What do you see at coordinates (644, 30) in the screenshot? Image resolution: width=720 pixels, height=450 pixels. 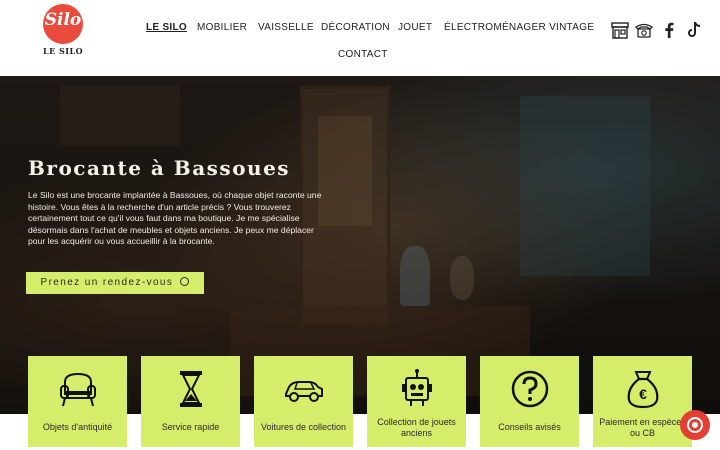 I see `phone-icon` at bounding box center [644, 30].